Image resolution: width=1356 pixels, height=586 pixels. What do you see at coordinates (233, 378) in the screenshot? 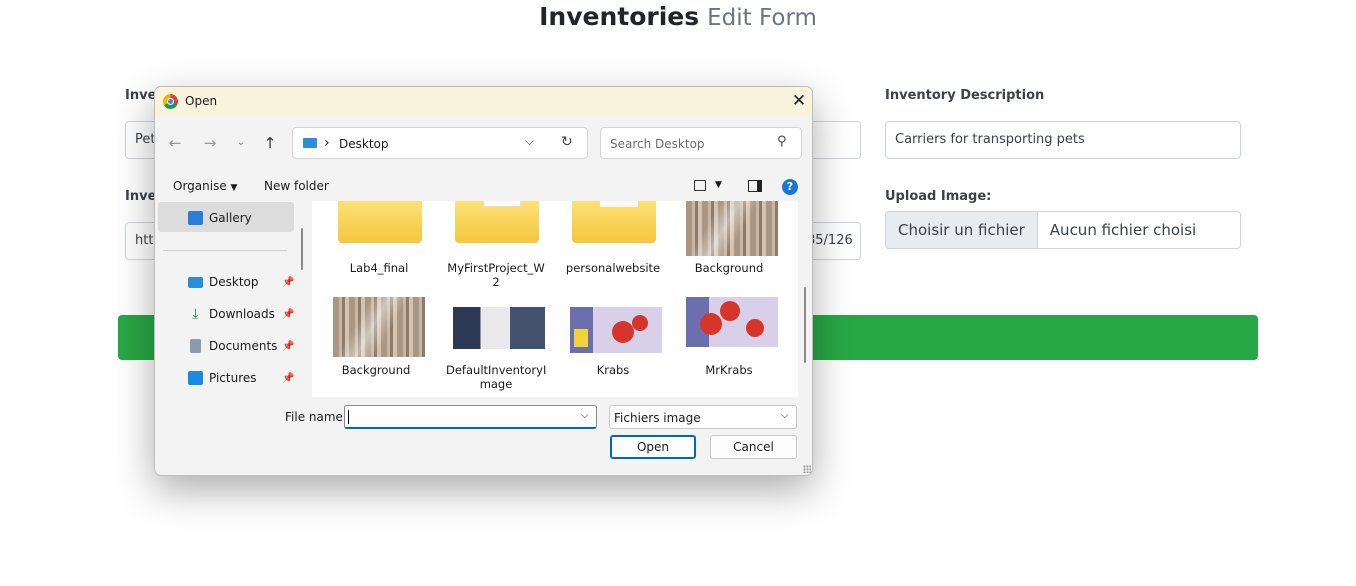
I see `nav-item-label: Pictures` at bounding box center [233, 378].